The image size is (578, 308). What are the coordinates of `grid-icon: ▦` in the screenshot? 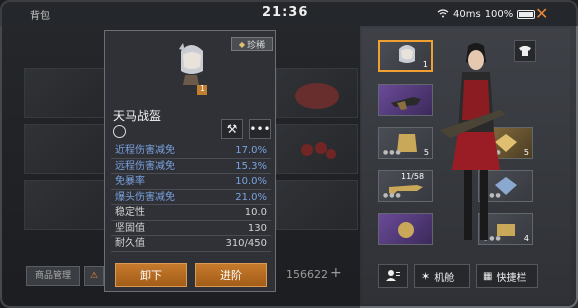 It's located at (488, 276).